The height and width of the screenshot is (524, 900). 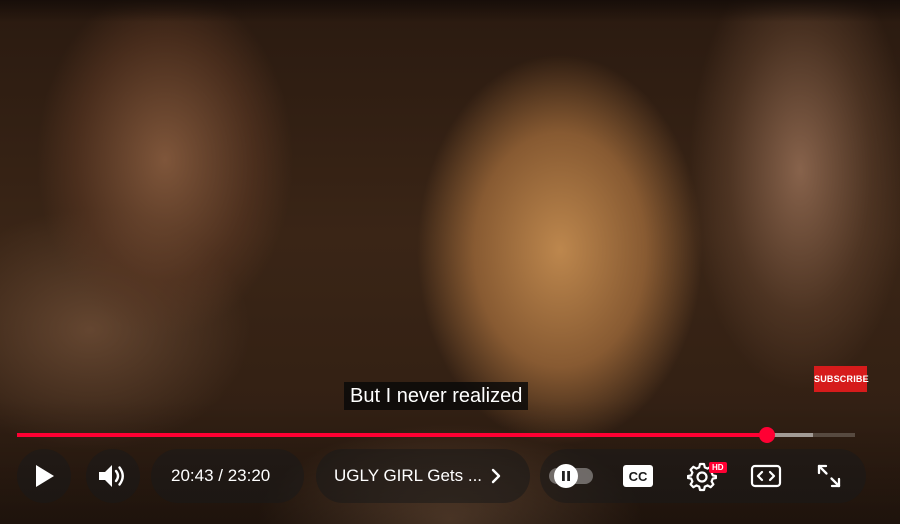 What do you see at coordinates (841, 379) in the screenshot?
I see `subscribe-watermark: SUBSCRIBE` at bounding box center [841, 379].